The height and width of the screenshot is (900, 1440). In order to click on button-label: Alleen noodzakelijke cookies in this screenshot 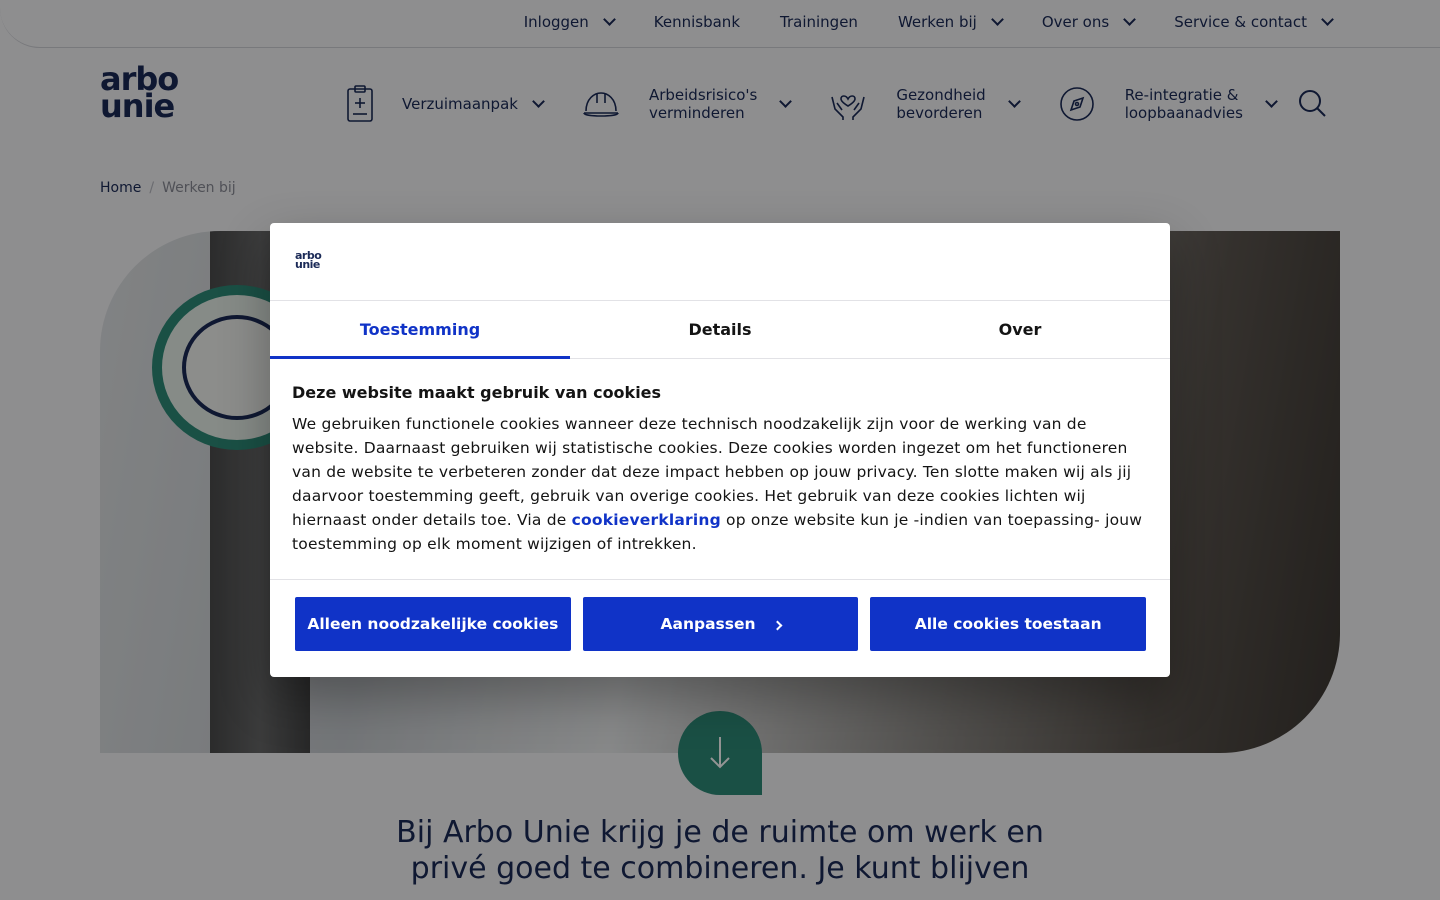, I will do `click(433, 624)`.